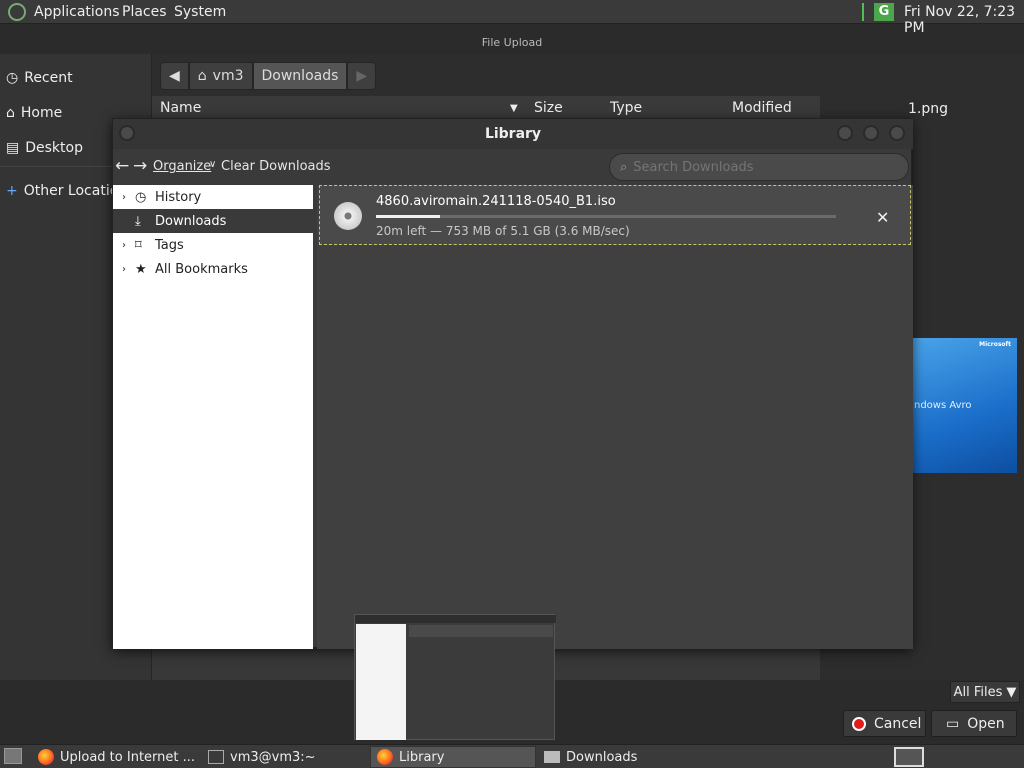 The height and width of the screenshot is (768, 1024). Describe the element at coordinates (624, 167) in the screenshot. I see `search-icon: ⌕` at that location.